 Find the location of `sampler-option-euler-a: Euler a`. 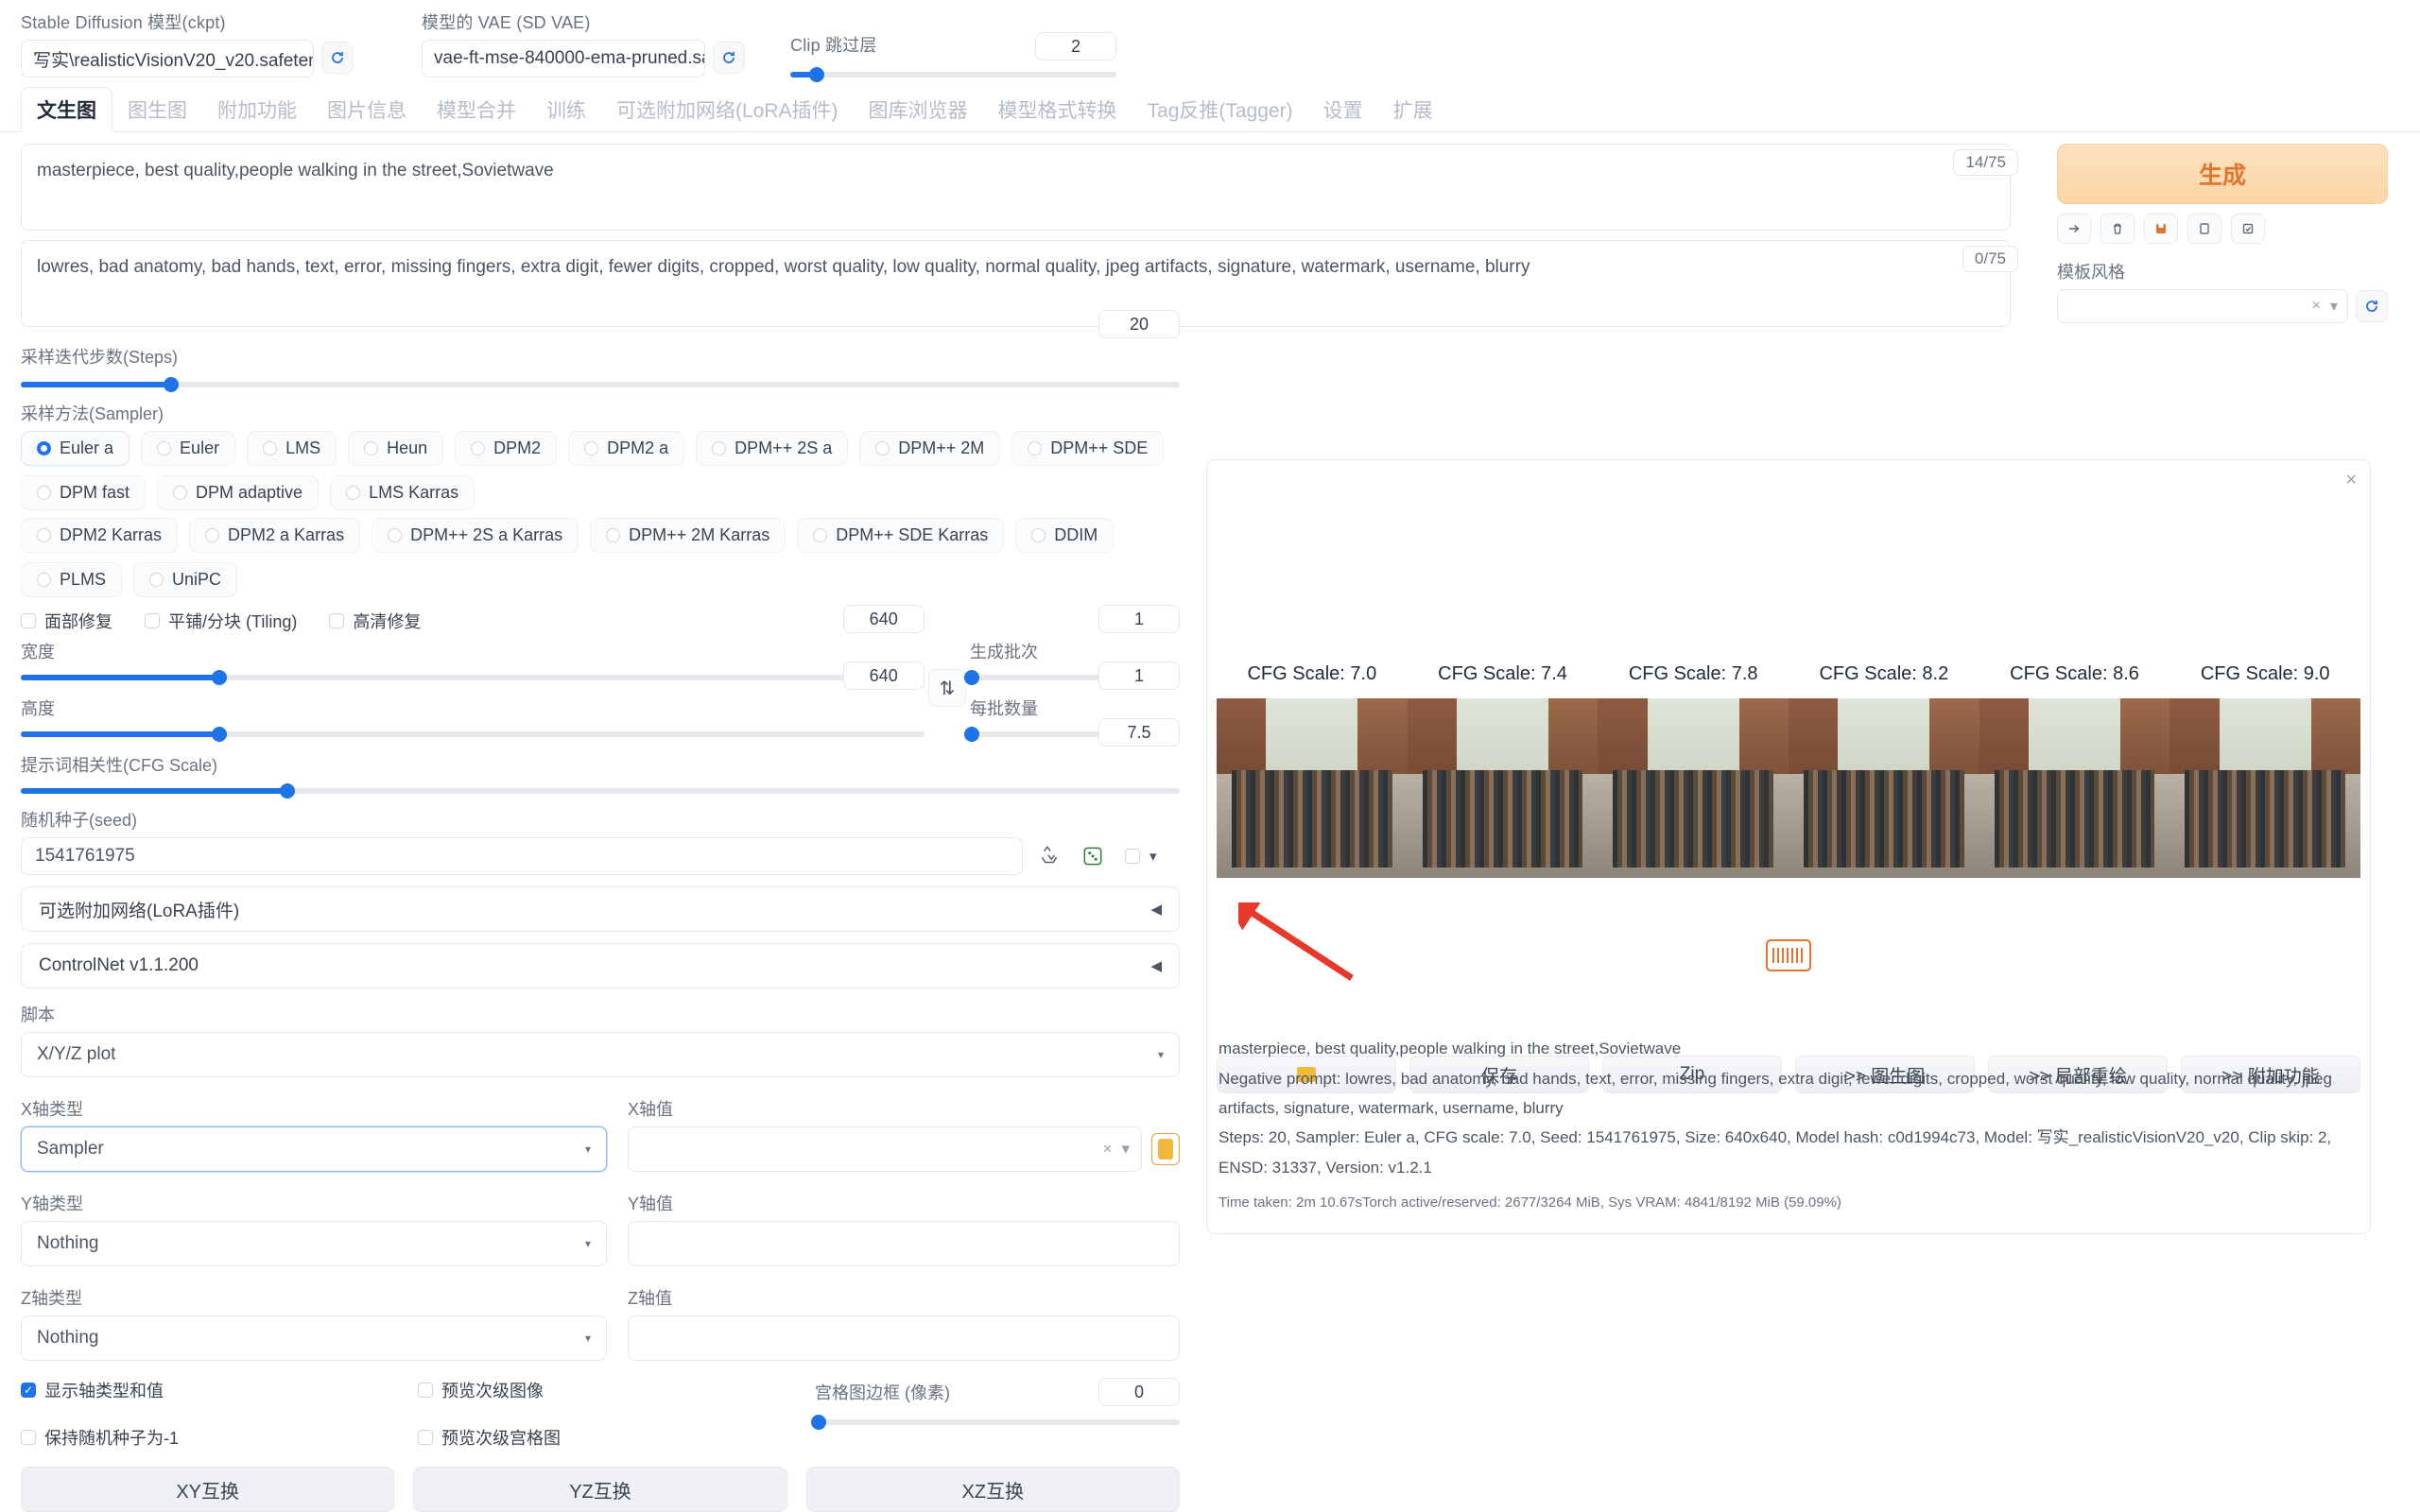

sampler-option-euler-a: Euler a is located at coordinates (75, 448).